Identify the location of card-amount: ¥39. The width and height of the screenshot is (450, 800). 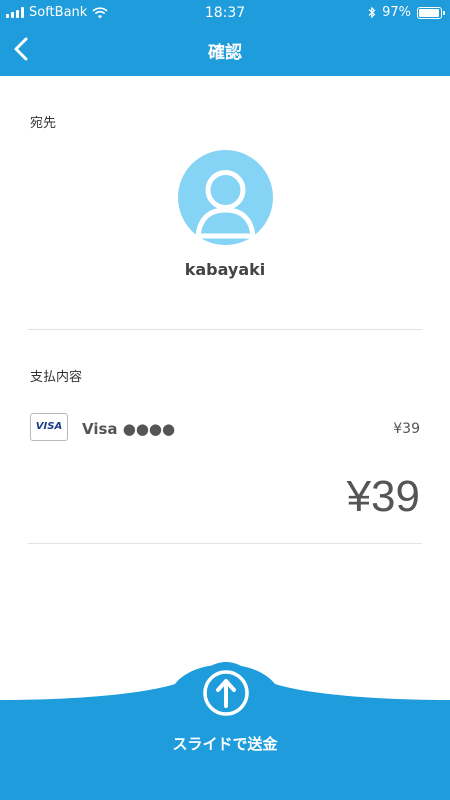
(406, 429).